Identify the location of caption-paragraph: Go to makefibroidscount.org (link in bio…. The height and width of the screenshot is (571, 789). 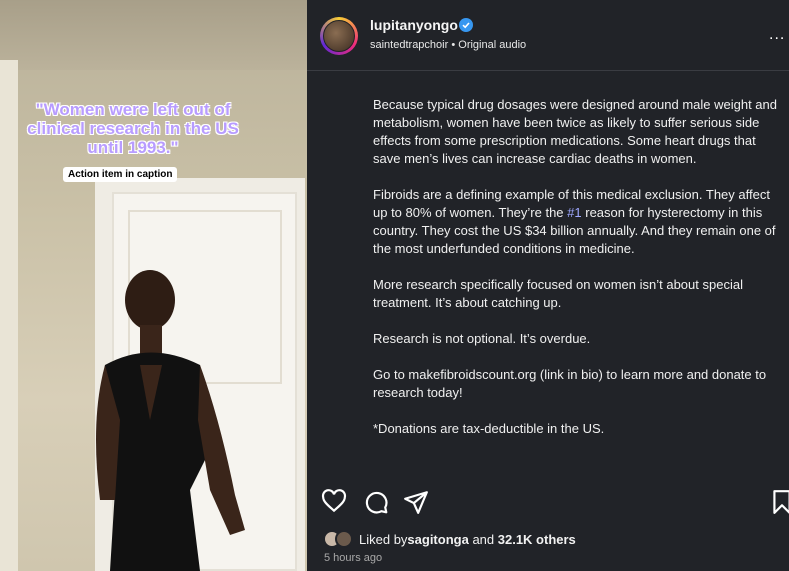
(570, 383).